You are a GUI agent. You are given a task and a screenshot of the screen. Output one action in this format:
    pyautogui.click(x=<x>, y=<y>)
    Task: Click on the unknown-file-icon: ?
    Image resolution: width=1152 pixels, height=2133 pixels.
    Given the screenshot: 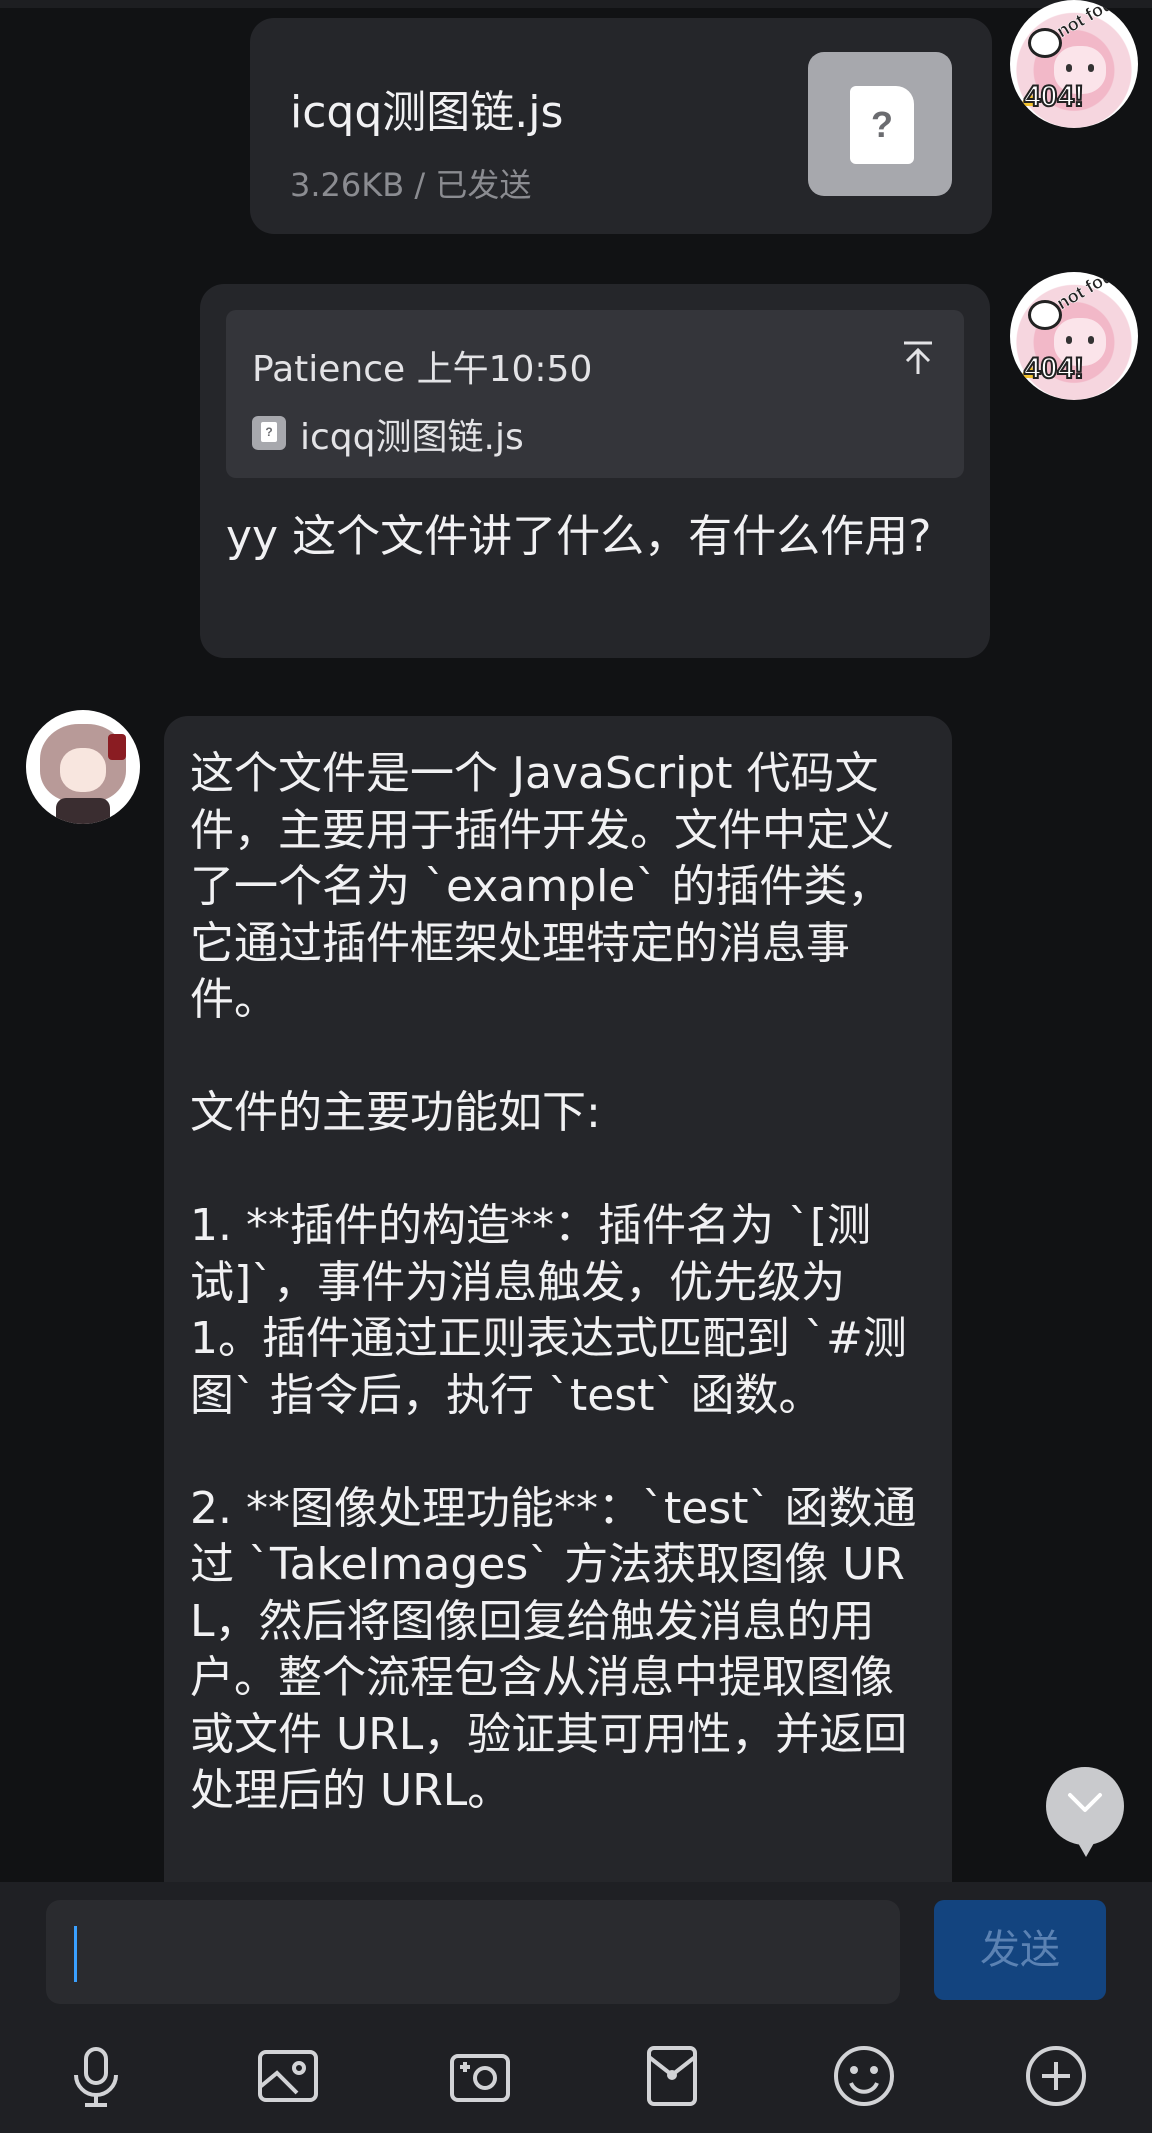 What is the action you would take?
    pyautogui.click(x=882, y=125)
    